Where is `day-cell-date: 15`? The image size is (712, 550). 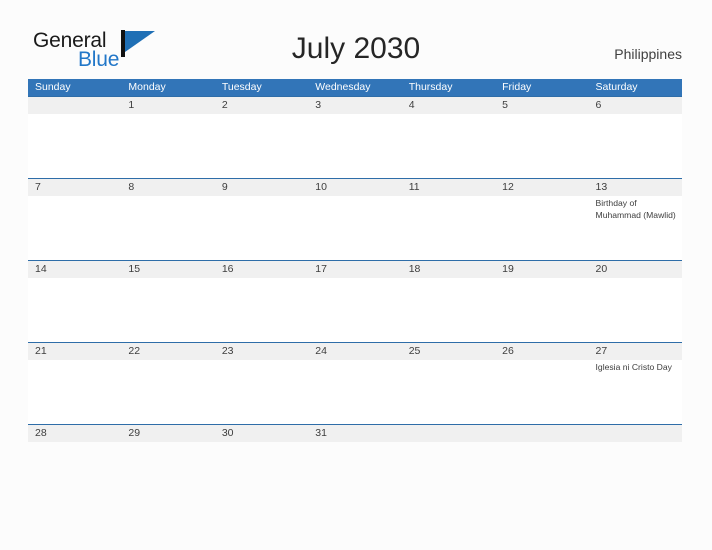
day-cell-date: 15 is located at coordinates (167, 269).